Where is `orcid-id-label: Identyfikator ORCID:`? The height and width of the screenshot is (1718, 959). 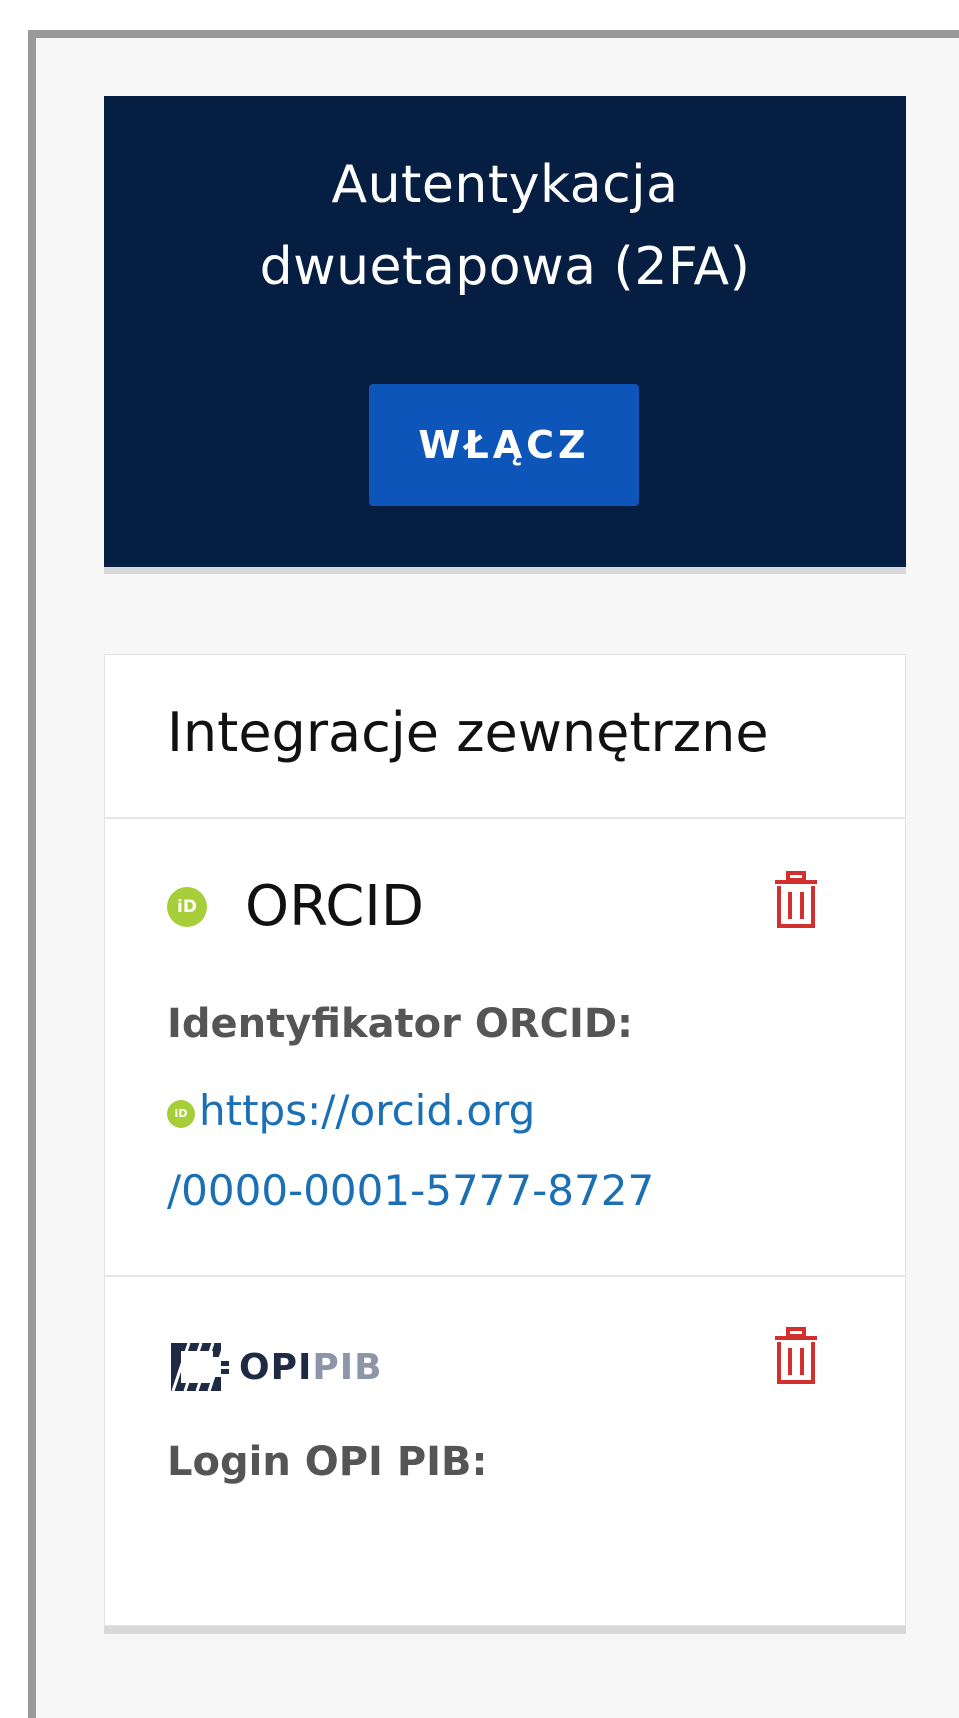 orcid-id-label: Identyfikator ORCID: is located at coordinates (400, 1024).